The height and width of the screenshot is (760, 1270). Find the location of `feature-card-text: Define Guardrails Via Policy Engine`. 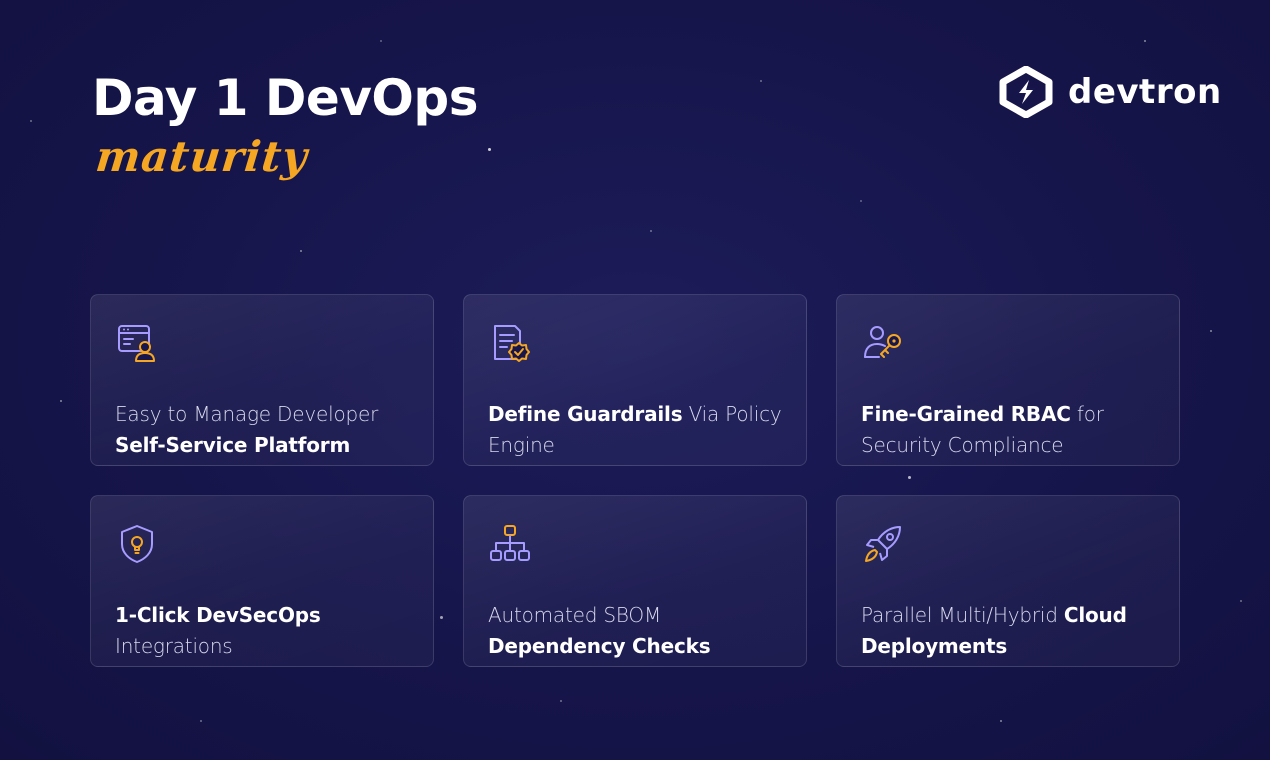

feature-card-text: Define Guardrails Via Policy Engine is located at coordinates (635, 430).